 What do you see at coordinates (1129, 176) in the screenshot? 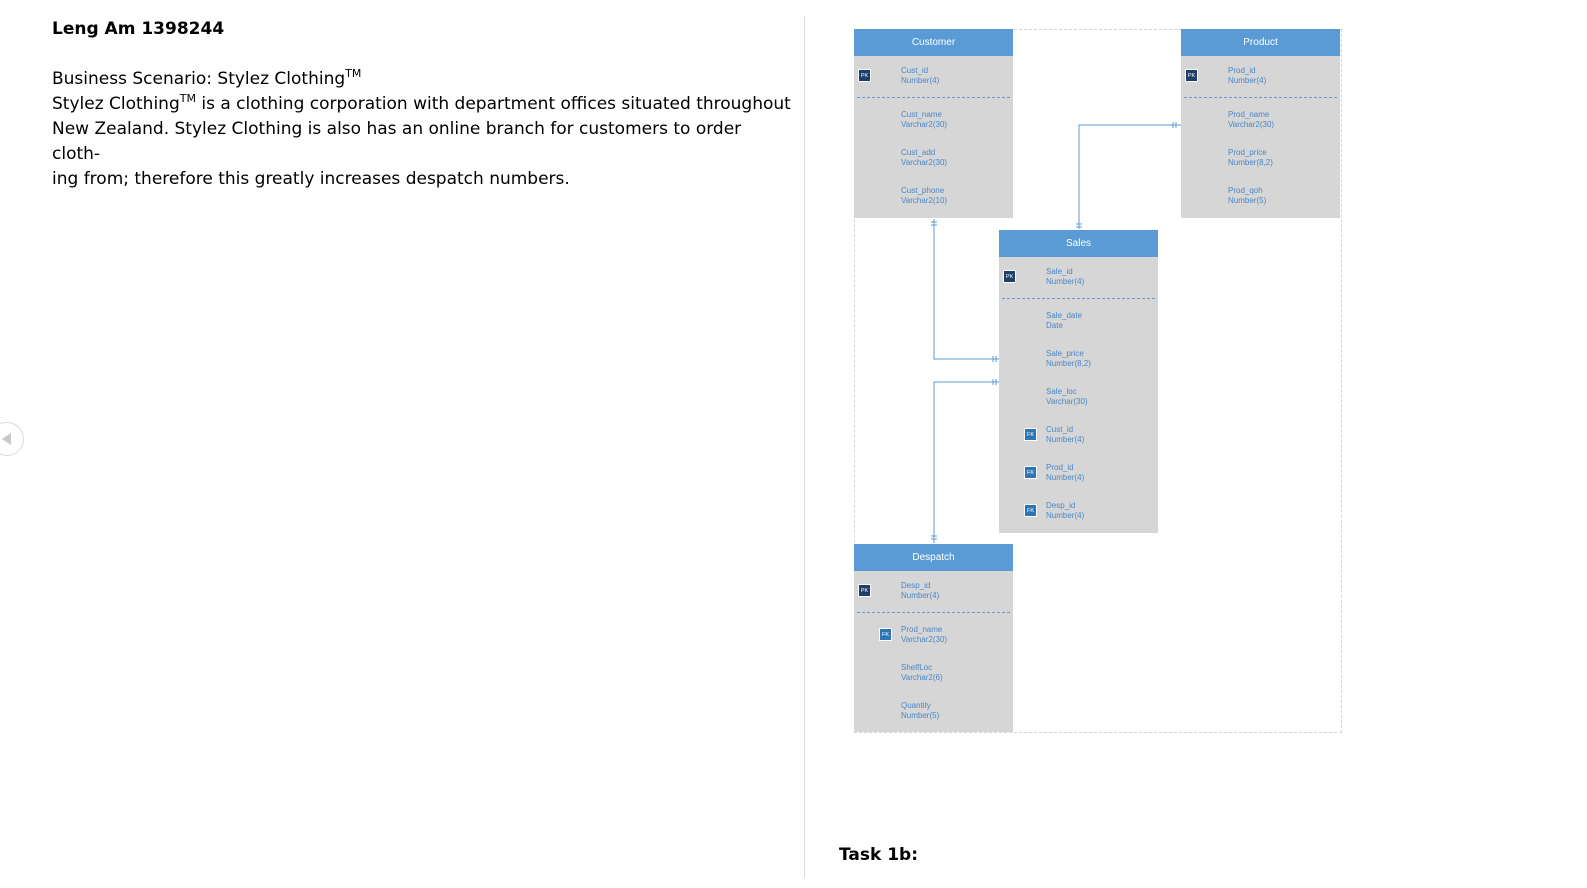
I see `link-product-sales` at bounding box center [1129, 176].